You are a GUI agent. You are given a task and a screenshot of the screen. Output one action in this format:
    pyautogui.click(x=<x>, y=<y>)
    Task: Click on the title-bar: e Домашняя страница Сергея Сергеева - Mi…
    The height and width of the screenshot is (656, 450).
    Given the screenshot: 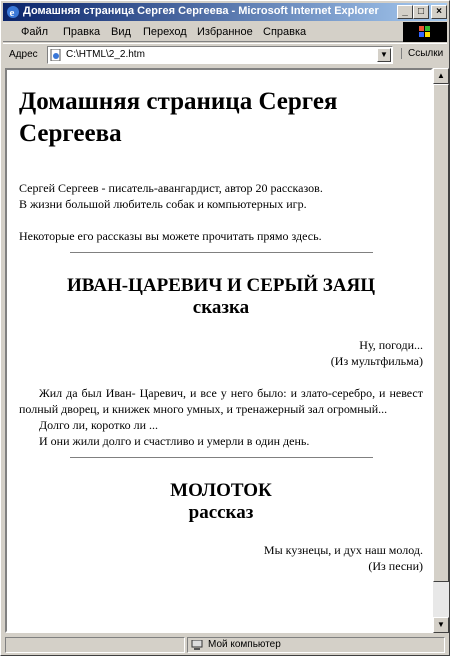 What is the action you would take?
    pyautogui.click(x=225, y=12)
    